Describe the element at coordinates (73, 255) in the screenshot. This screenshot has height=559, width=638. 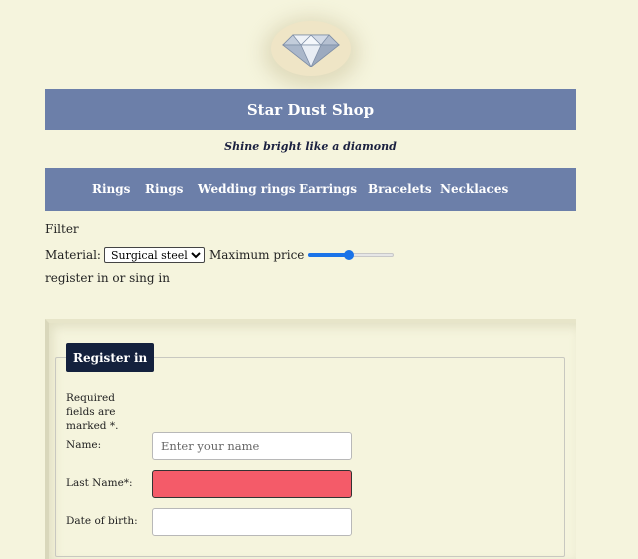
I see `material-label: Material:` at that location.